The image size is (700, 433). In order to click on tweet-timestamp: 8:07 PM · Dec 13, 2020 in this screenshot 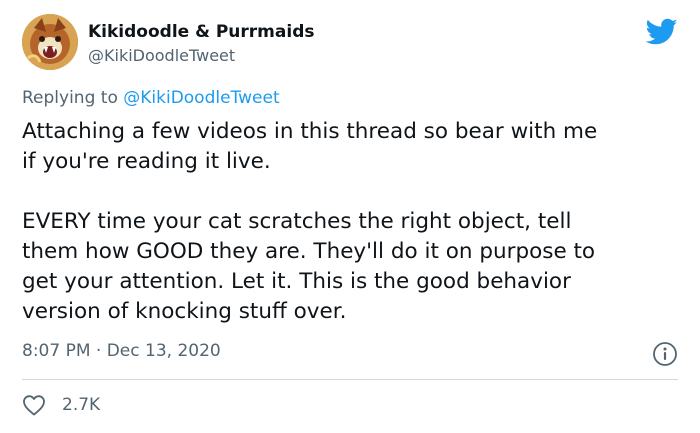, I will do `click(121, 351)`.